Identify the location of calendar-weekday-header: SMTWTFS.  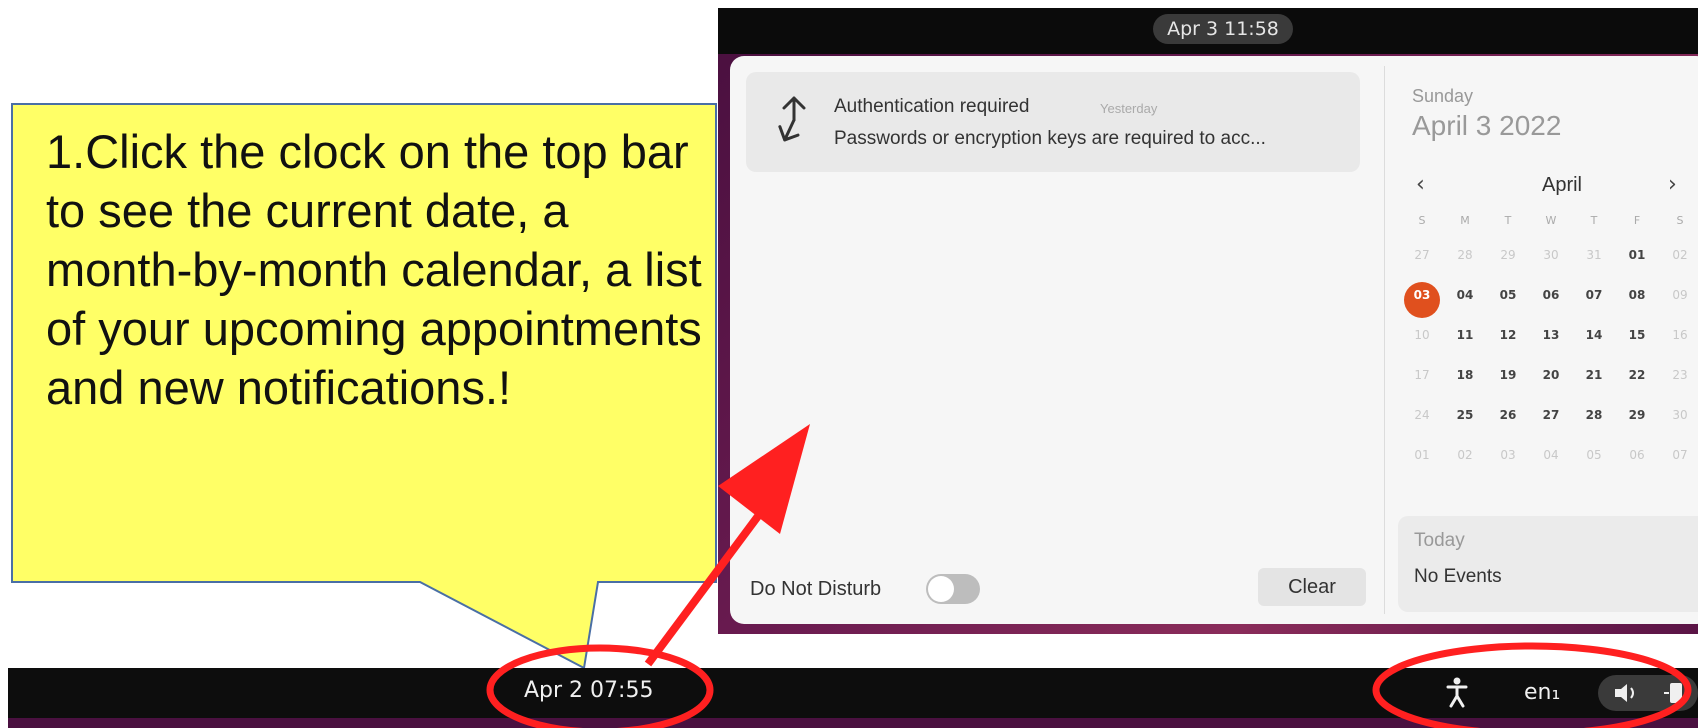
(1550, 224).